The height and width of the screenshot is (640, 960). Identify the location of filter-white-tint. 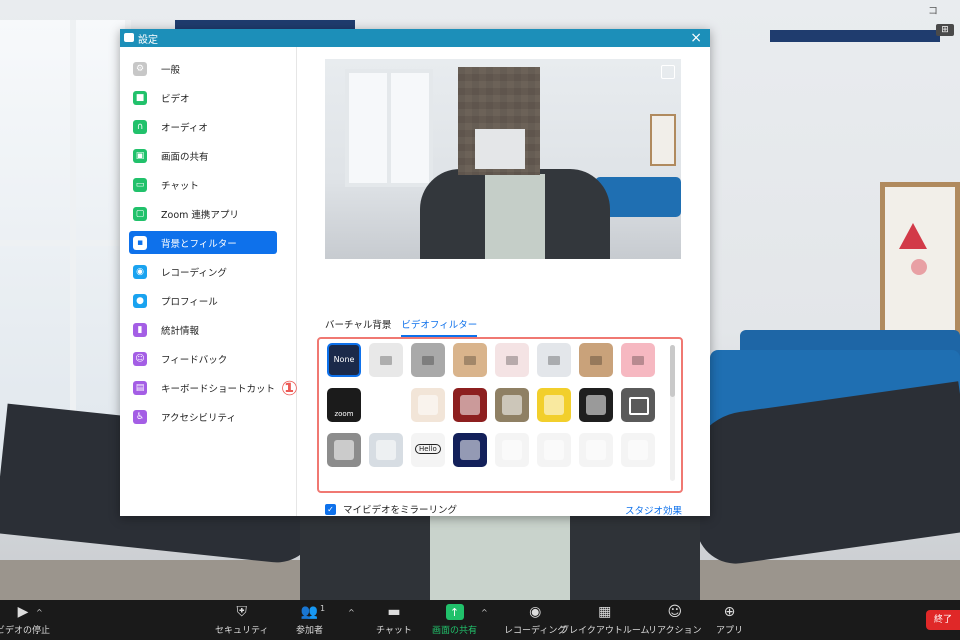
(386, 360).